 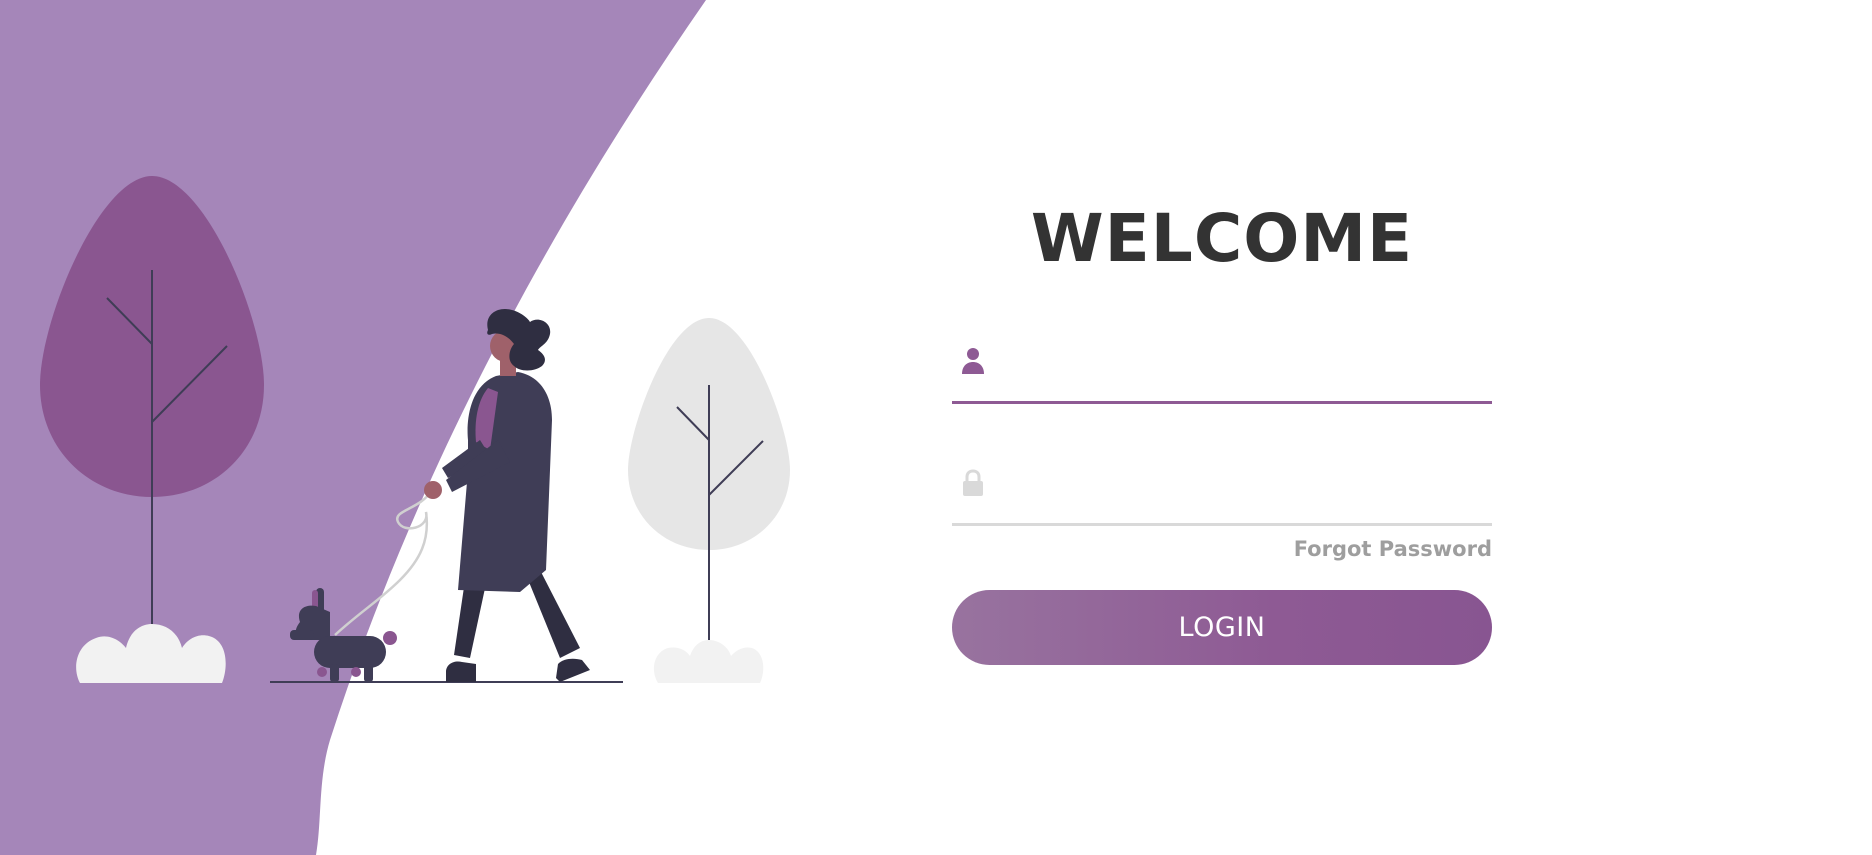 I want to click on grey-tree, so click(x=709, y=479).